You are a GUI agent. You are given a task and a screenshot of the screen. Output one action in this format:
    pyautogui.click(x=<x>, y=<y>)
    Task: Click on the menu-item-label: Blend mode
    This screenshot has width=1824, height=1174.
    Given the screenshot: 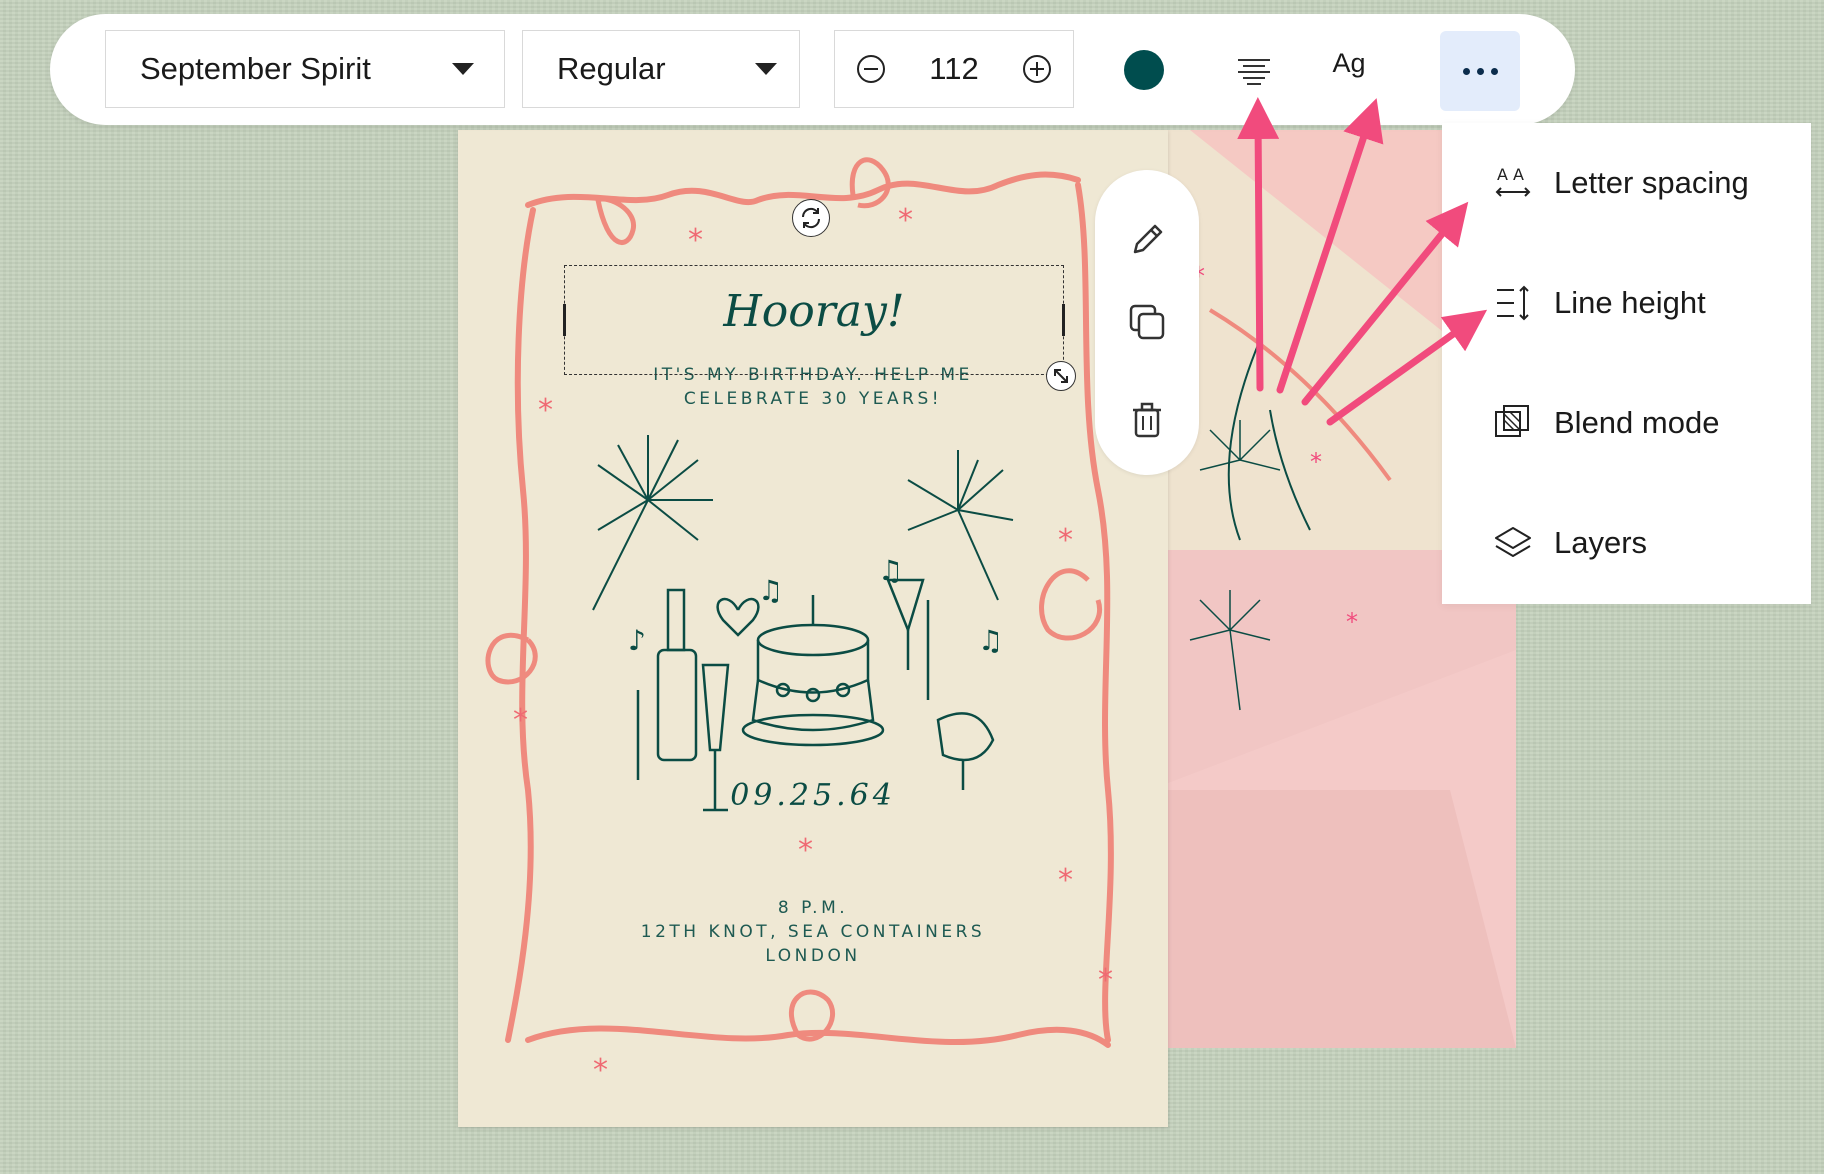 What is the action you would take?
    pyautogui.click(x=1637, y=422)
    